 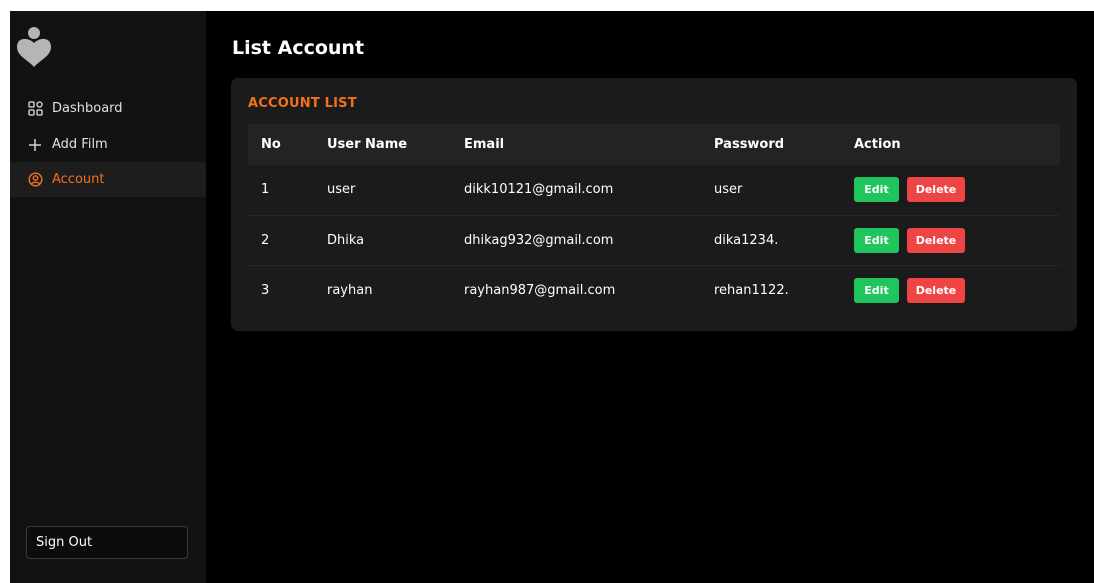 I want to click on grid-icon, so click(x=35, y=109).